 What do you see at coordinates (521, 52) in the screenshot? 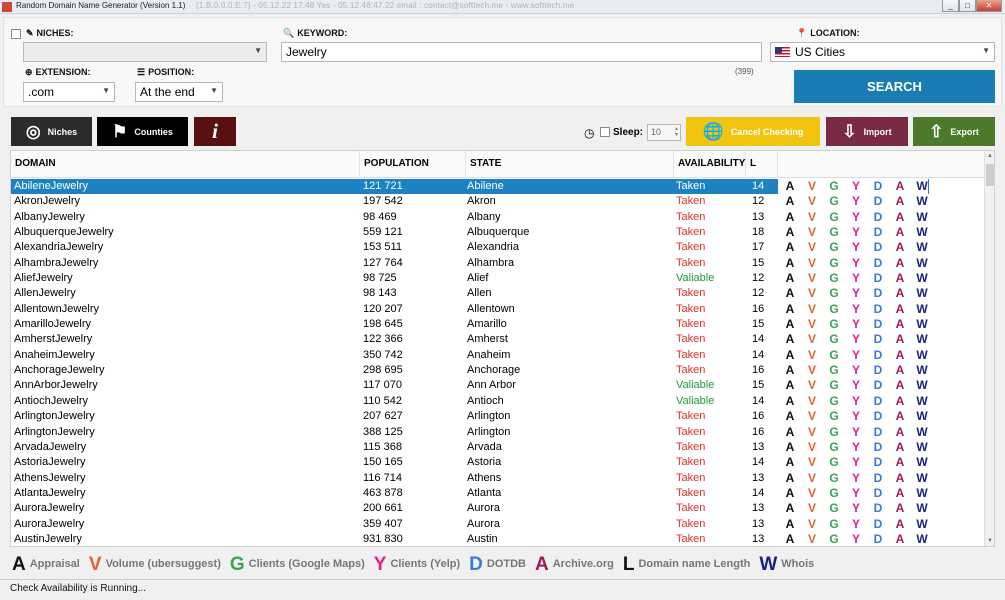
I see `keyword-input: Jewelry` at bounding box center [521, 52].